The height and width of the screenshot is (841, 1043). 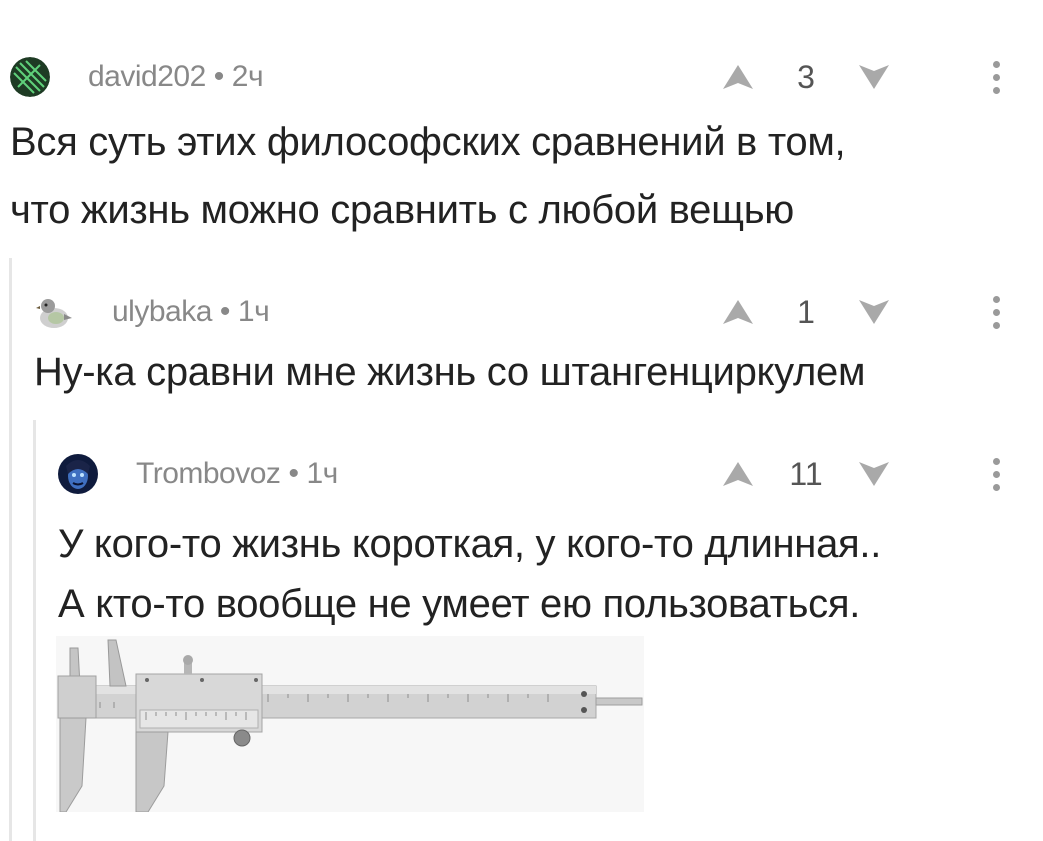 I want to click on vote-score: 3, so click(x=806, y=76).